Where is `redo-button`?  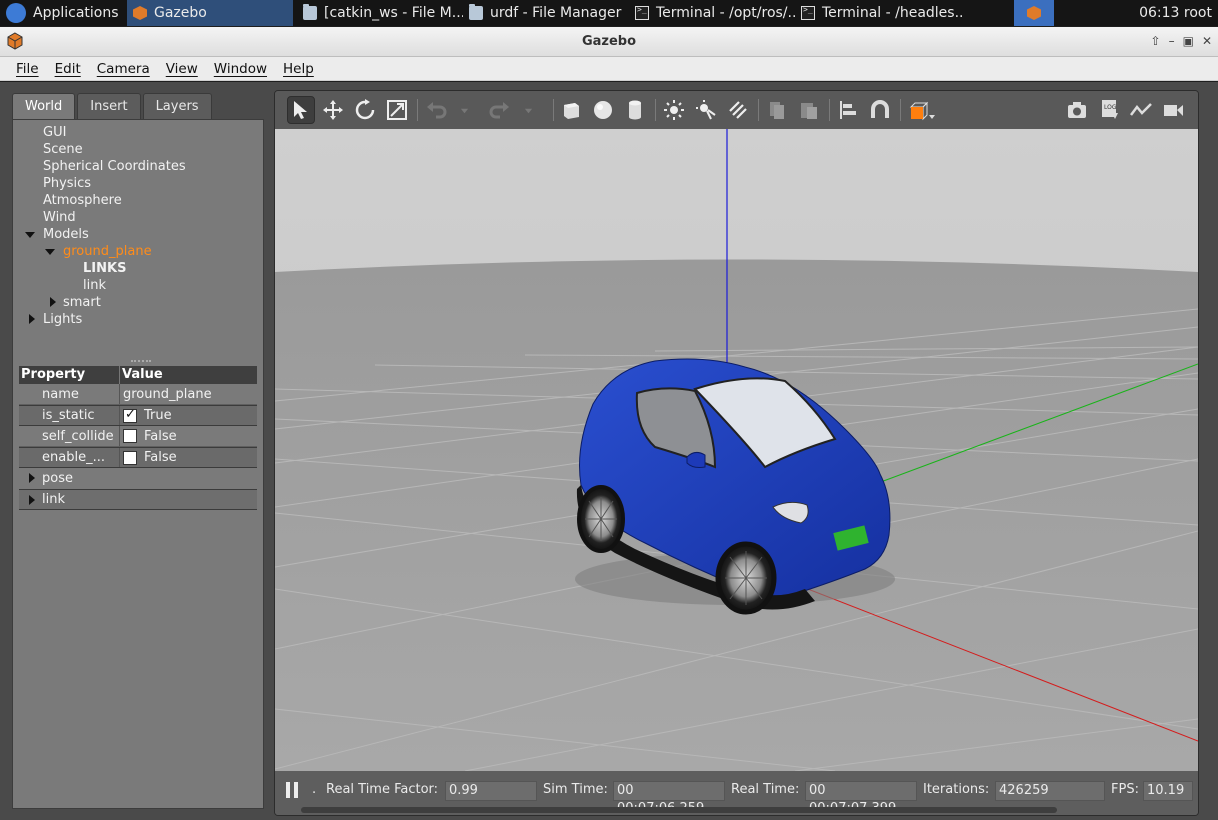
redo-button is located at coordinates (499, 110).